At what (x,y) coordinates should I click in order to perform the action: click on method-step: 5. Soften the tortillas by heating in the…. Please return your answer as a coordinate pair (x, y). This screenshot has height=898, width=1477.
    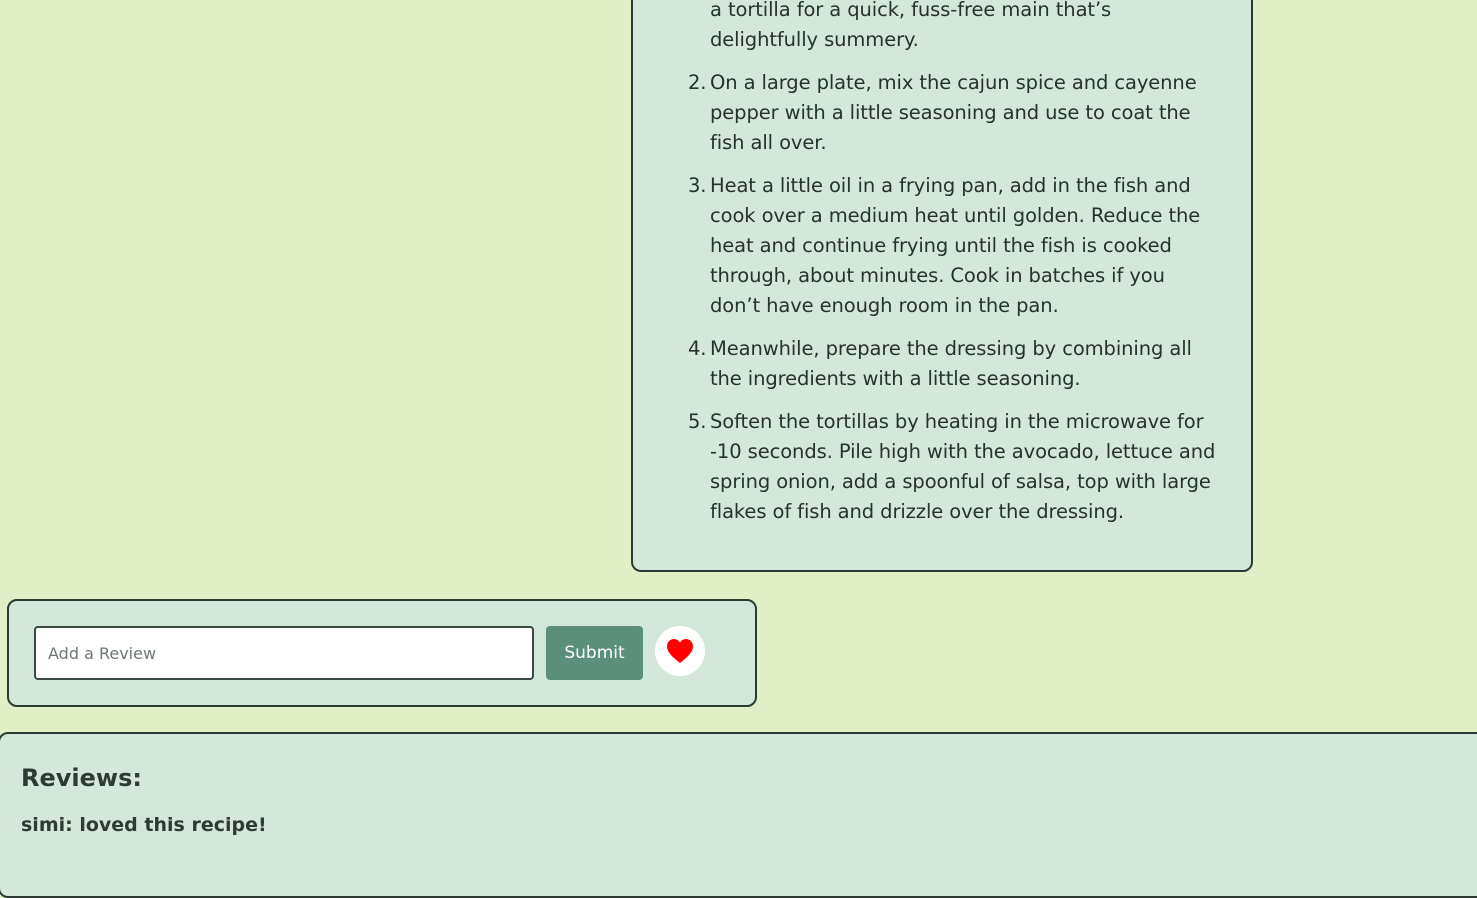
    Looking at the image, I should click on (979, 467).